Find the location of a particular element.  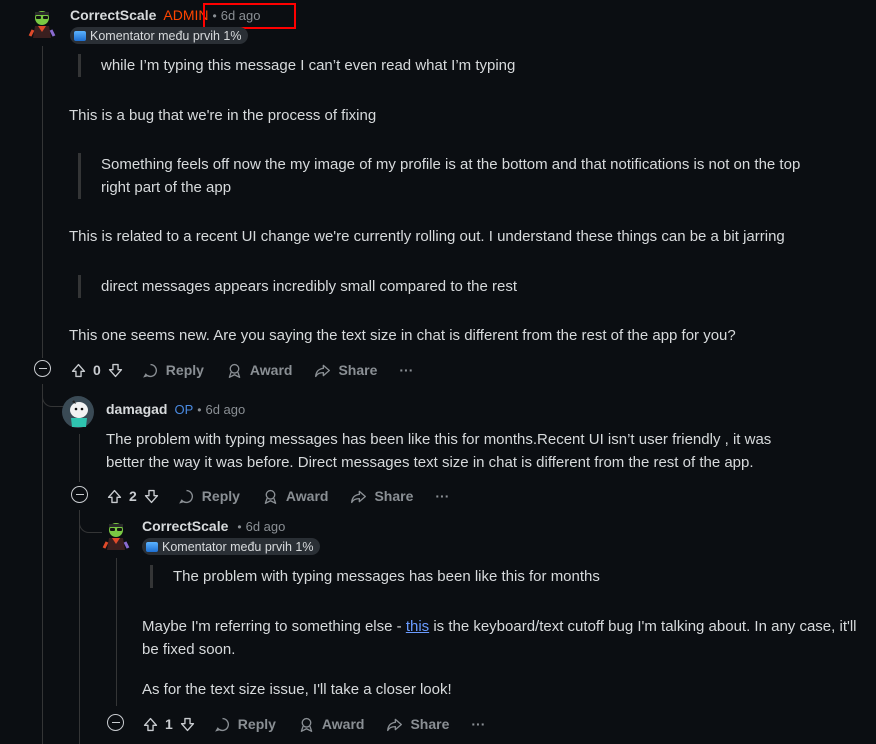

comment-header: CorrectScale • 6d ago is located at coordinates (213, 526).